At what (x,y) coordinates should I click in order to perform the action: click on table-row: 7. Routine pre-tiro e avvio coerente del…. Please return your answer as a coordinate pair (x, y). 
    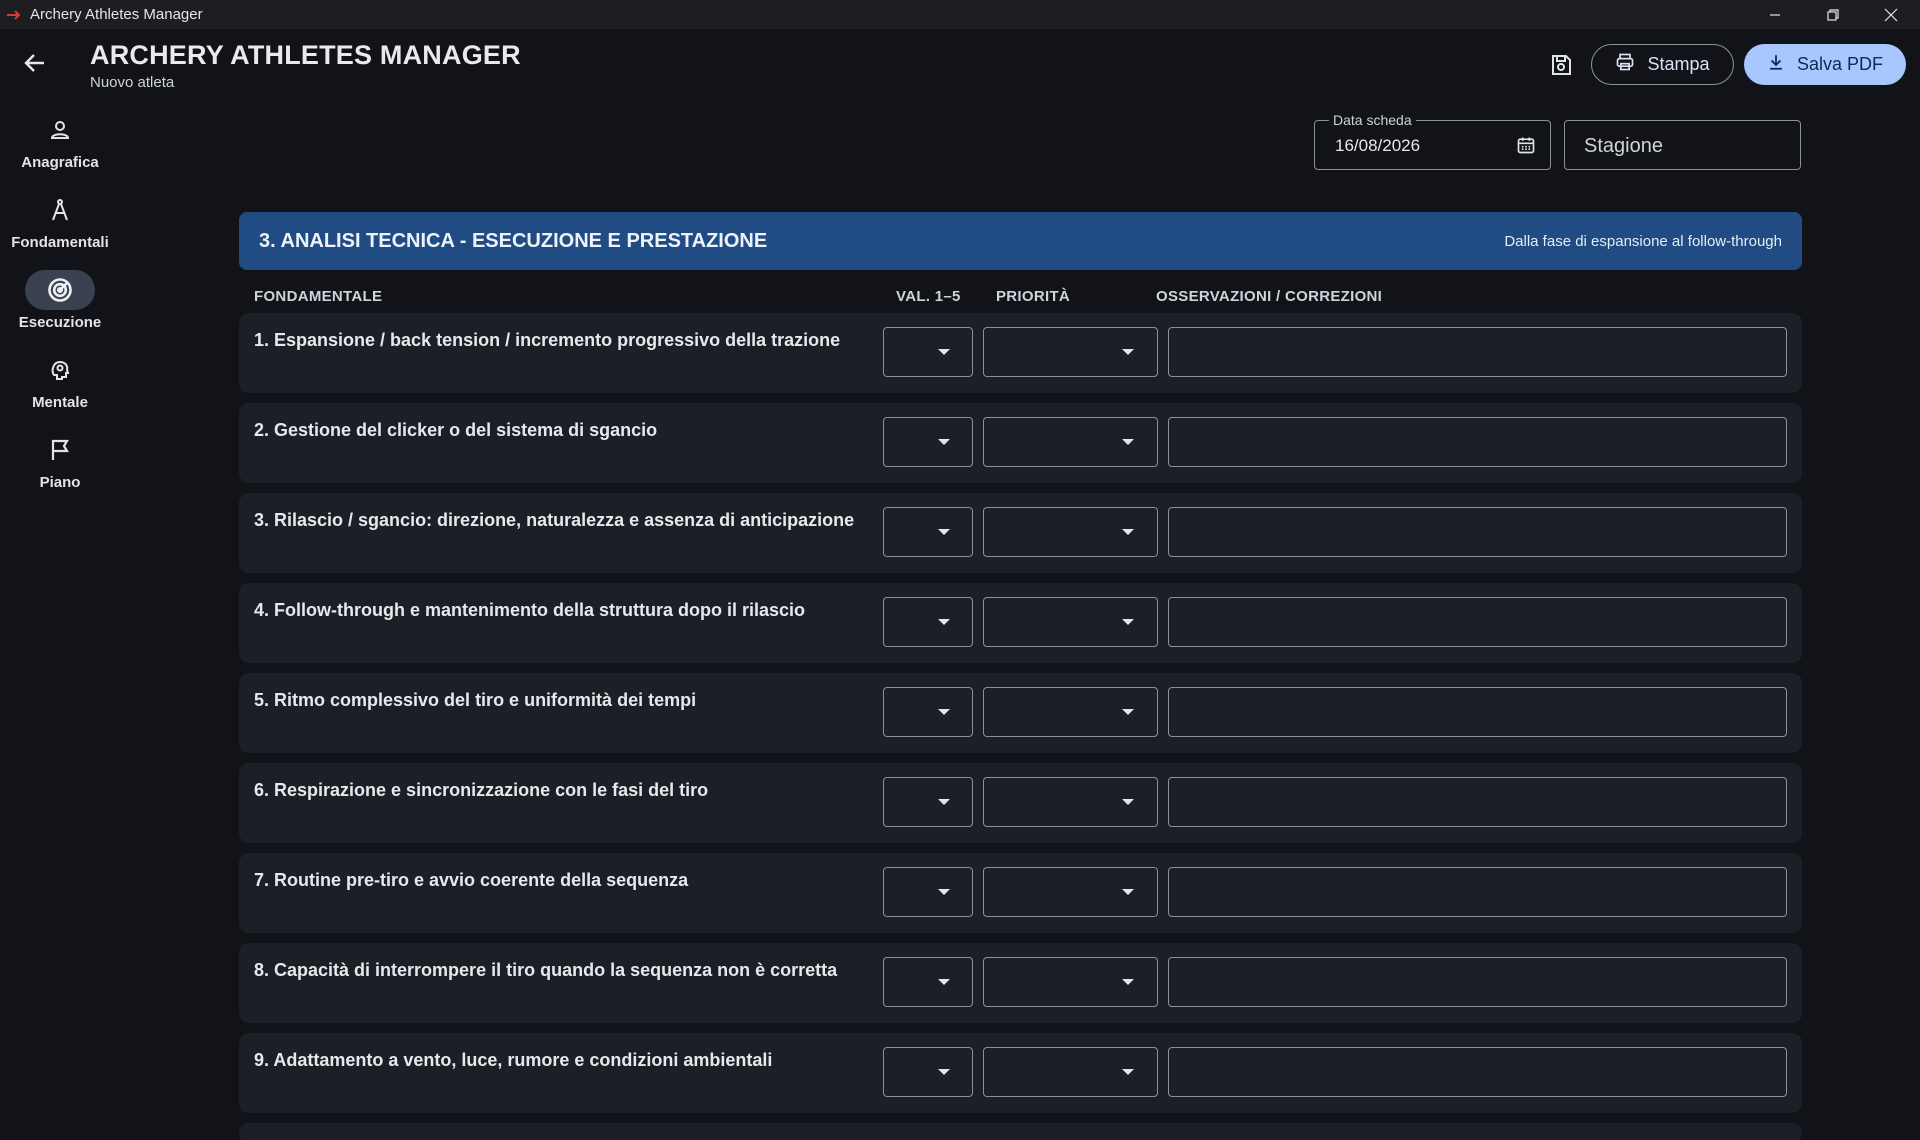
    Looking at the image, I should click on (1020, 893).